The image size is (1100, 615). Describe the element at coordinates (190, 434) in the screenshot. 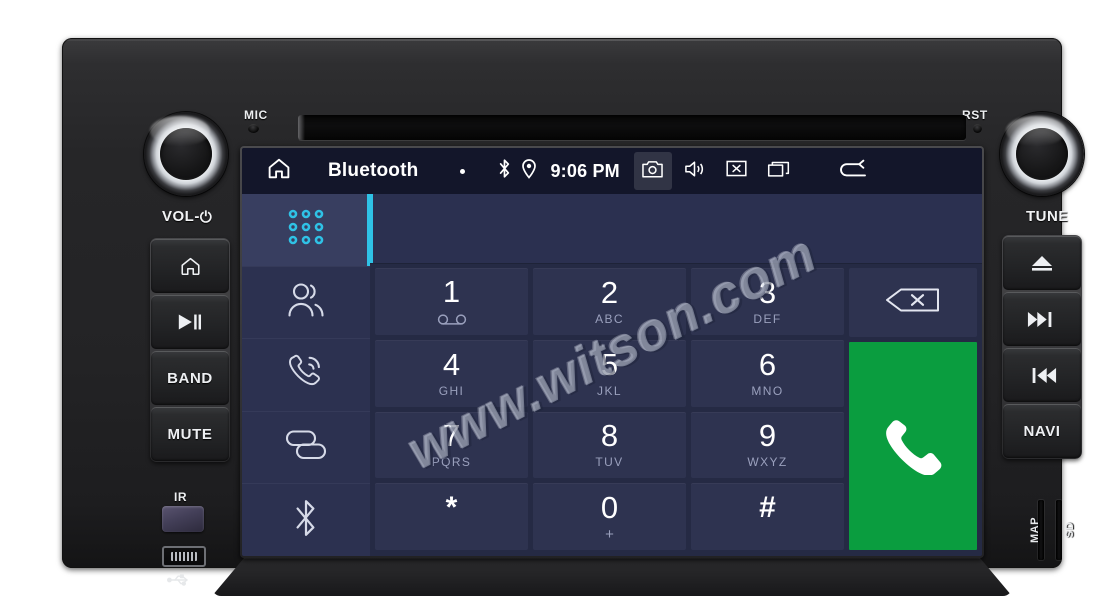

I see `mute-button: MUTE` at that location.